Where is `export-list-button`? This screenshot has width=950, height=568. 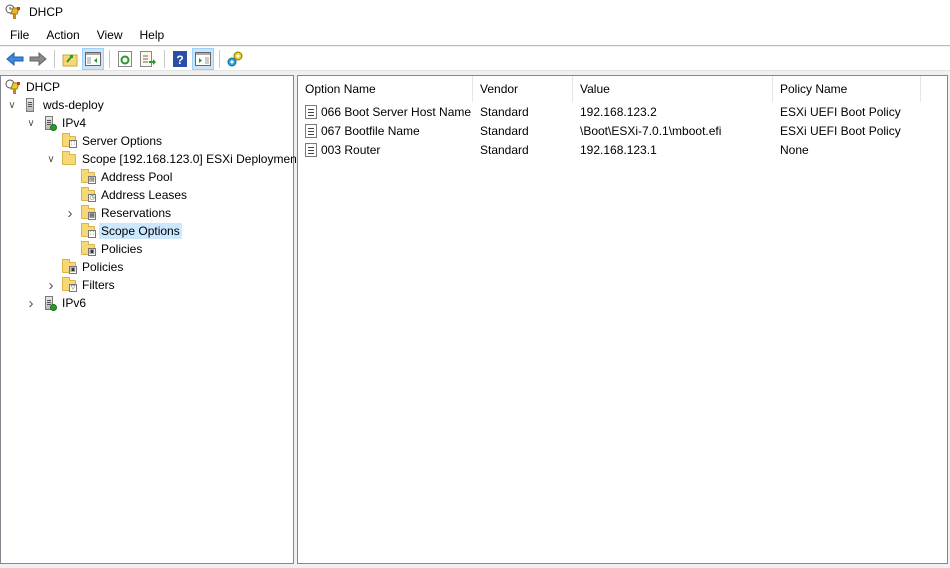
export-list-button is located at coordinates (148, 59).